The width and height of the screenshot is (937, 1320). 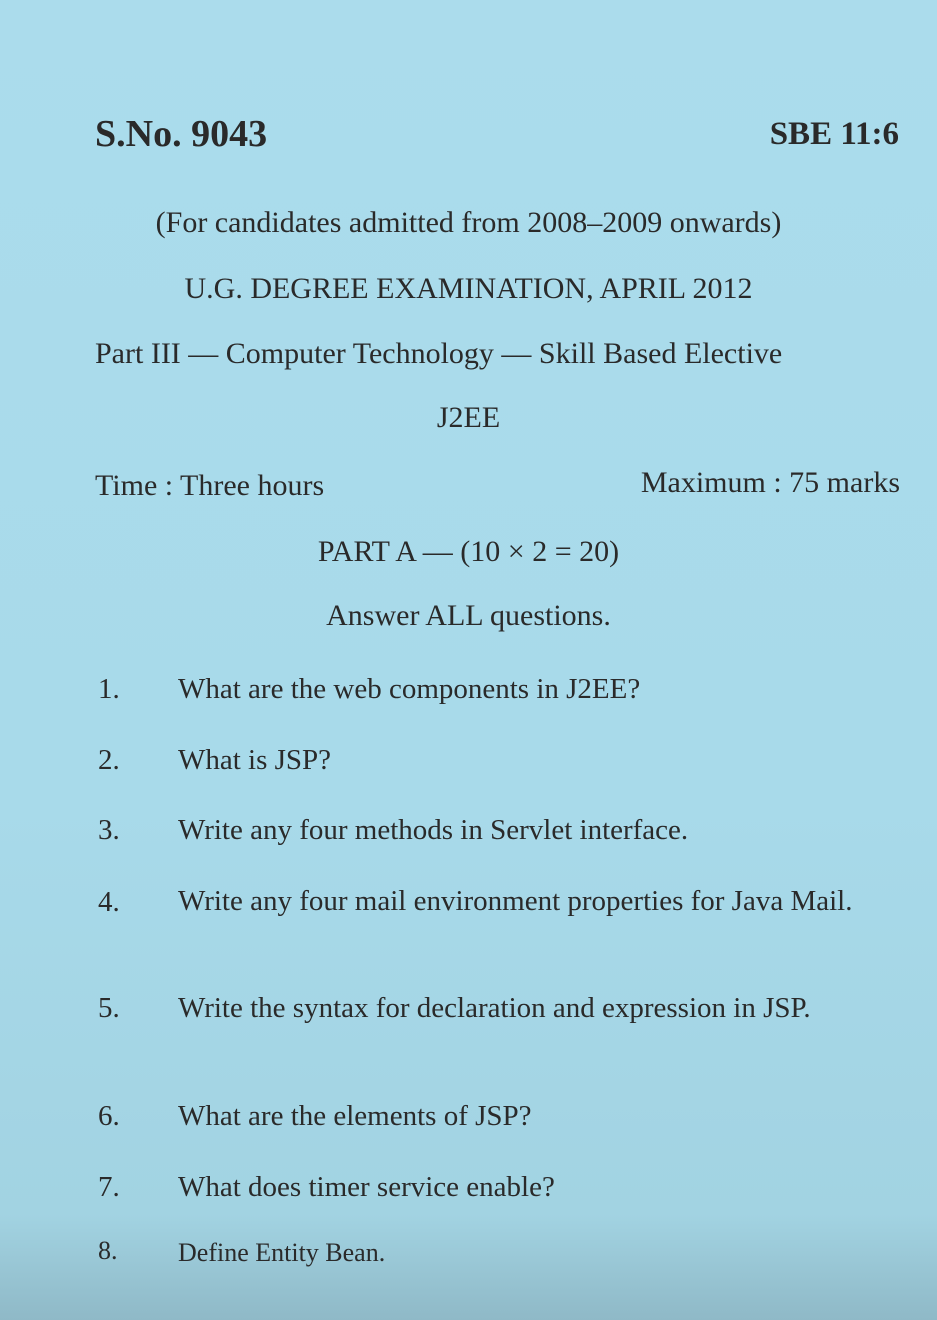 I want to click on question-text: What is JSP?, so click(x=255, y=760).